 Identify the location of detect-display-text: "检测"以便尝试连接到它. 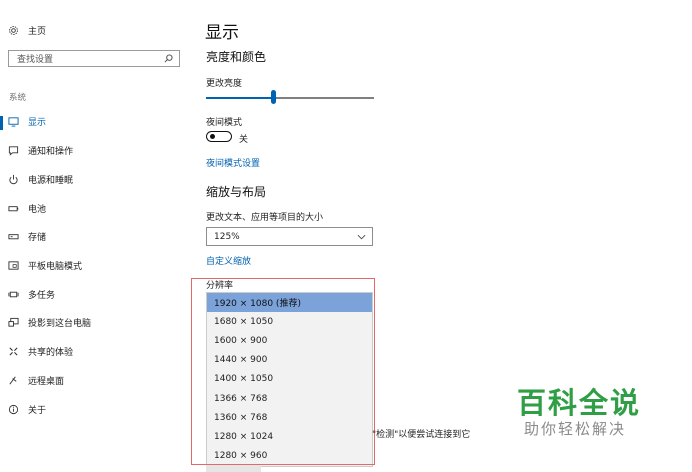
(421, 435).